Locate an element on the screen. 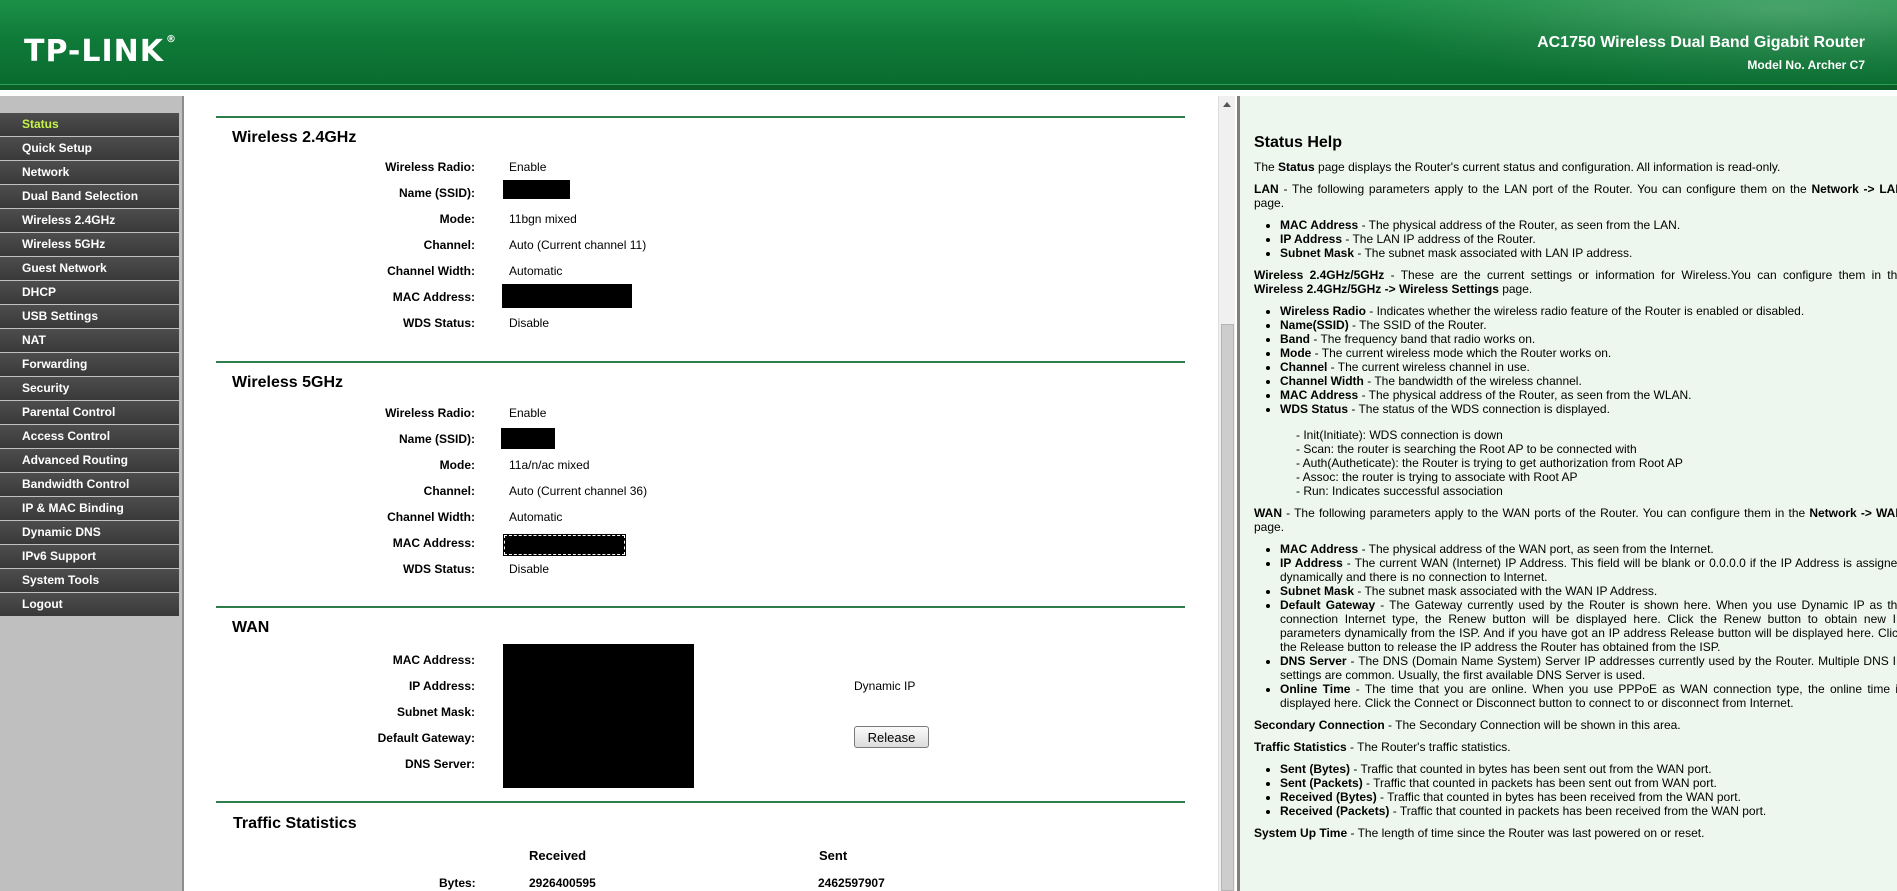 This screenshot has width=1897, height=891. nav-item-dynamic-dns: Dynamic DNS is located at coordinates (89, 532).